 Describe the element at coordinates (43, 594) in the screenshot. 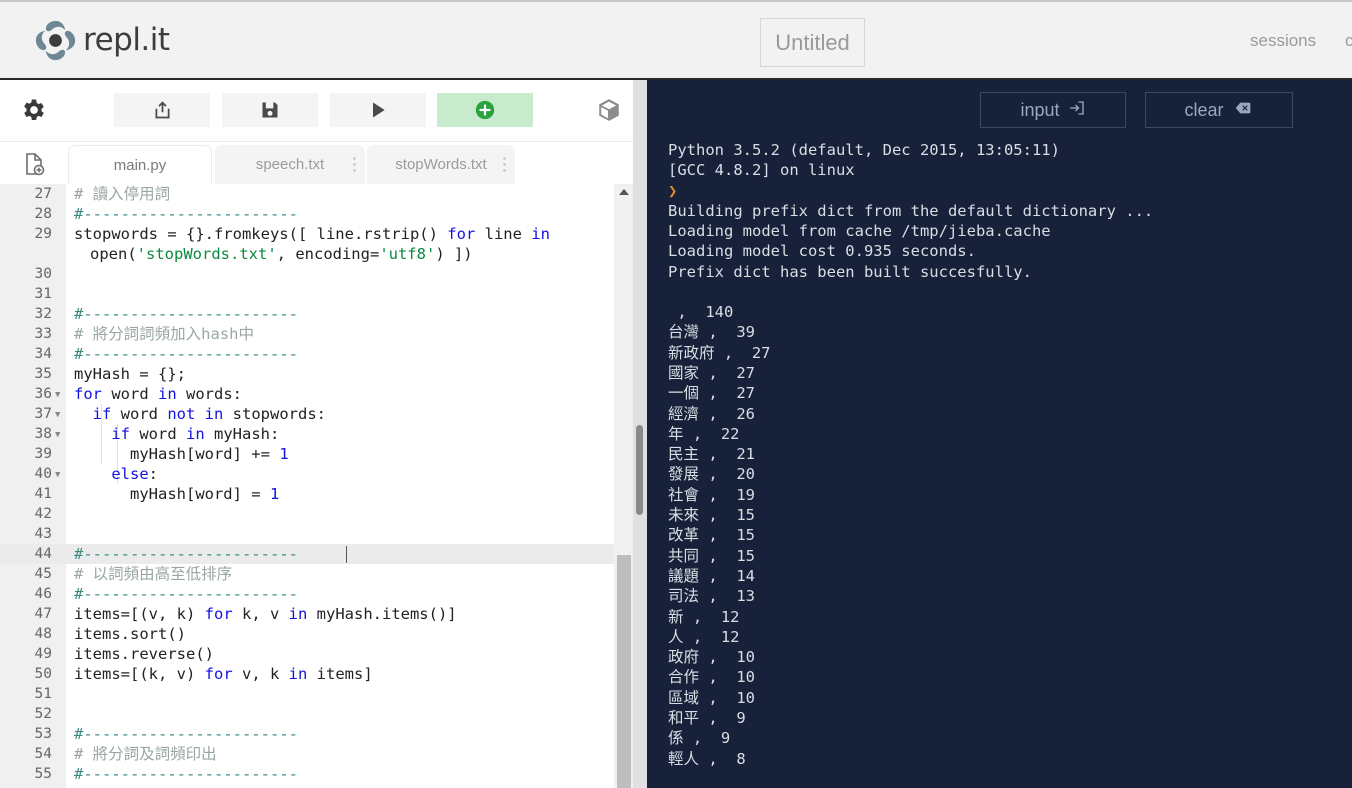

I see `line-number: 46` at that location.